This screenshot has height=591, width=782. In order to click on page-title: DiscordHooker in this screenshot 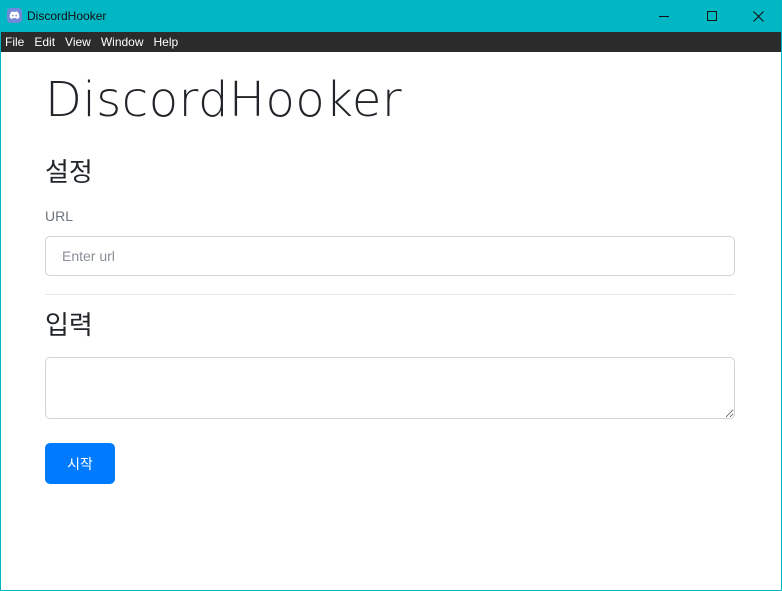, I will do `click(224, 100)`.